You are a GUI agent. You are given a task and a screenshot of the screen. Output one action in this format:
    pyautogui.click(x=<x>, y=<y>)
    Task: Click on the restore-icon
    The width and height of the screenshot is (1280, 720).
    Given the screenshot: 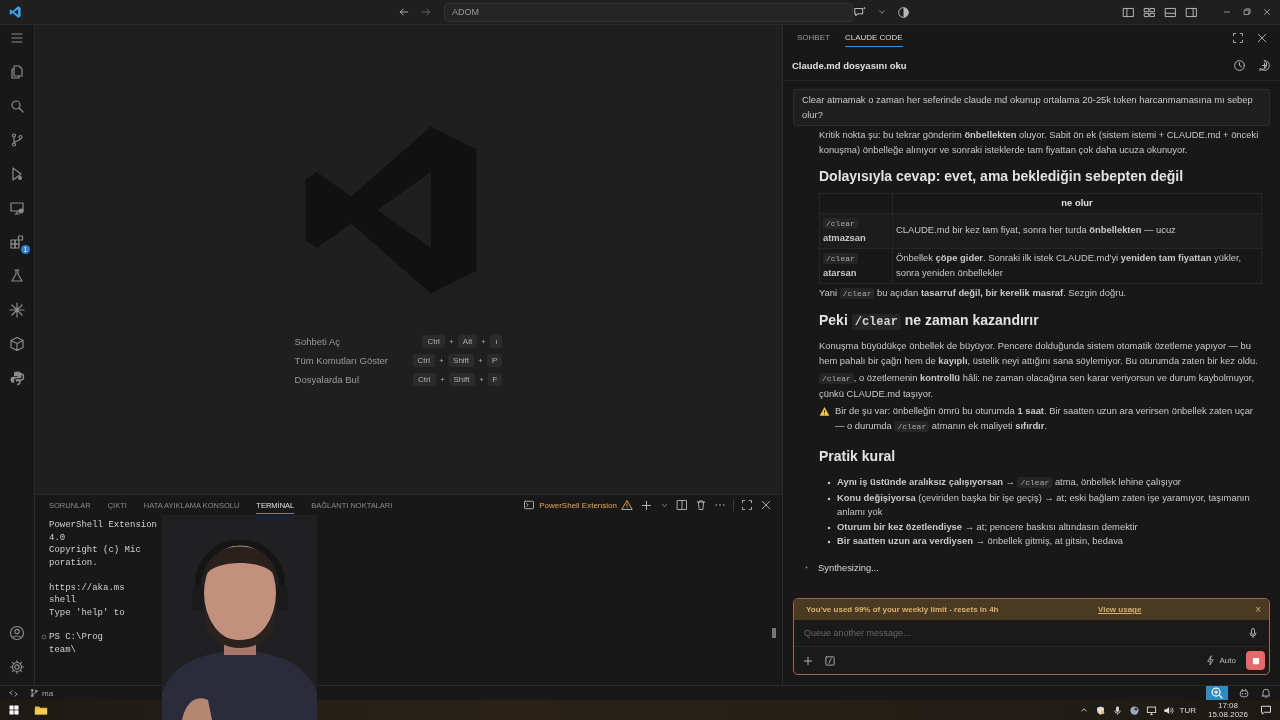 What is the action you would take?
    pyautogui.click(x=1247, y=12)
    